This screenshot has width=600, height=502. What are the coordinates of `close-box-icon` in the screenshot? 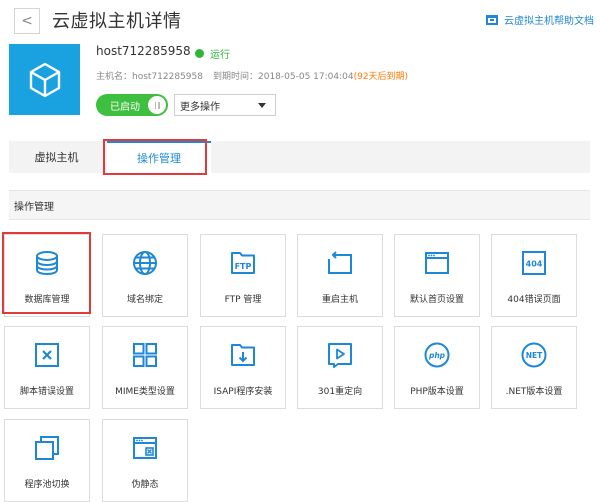 It's located at (47, 355).